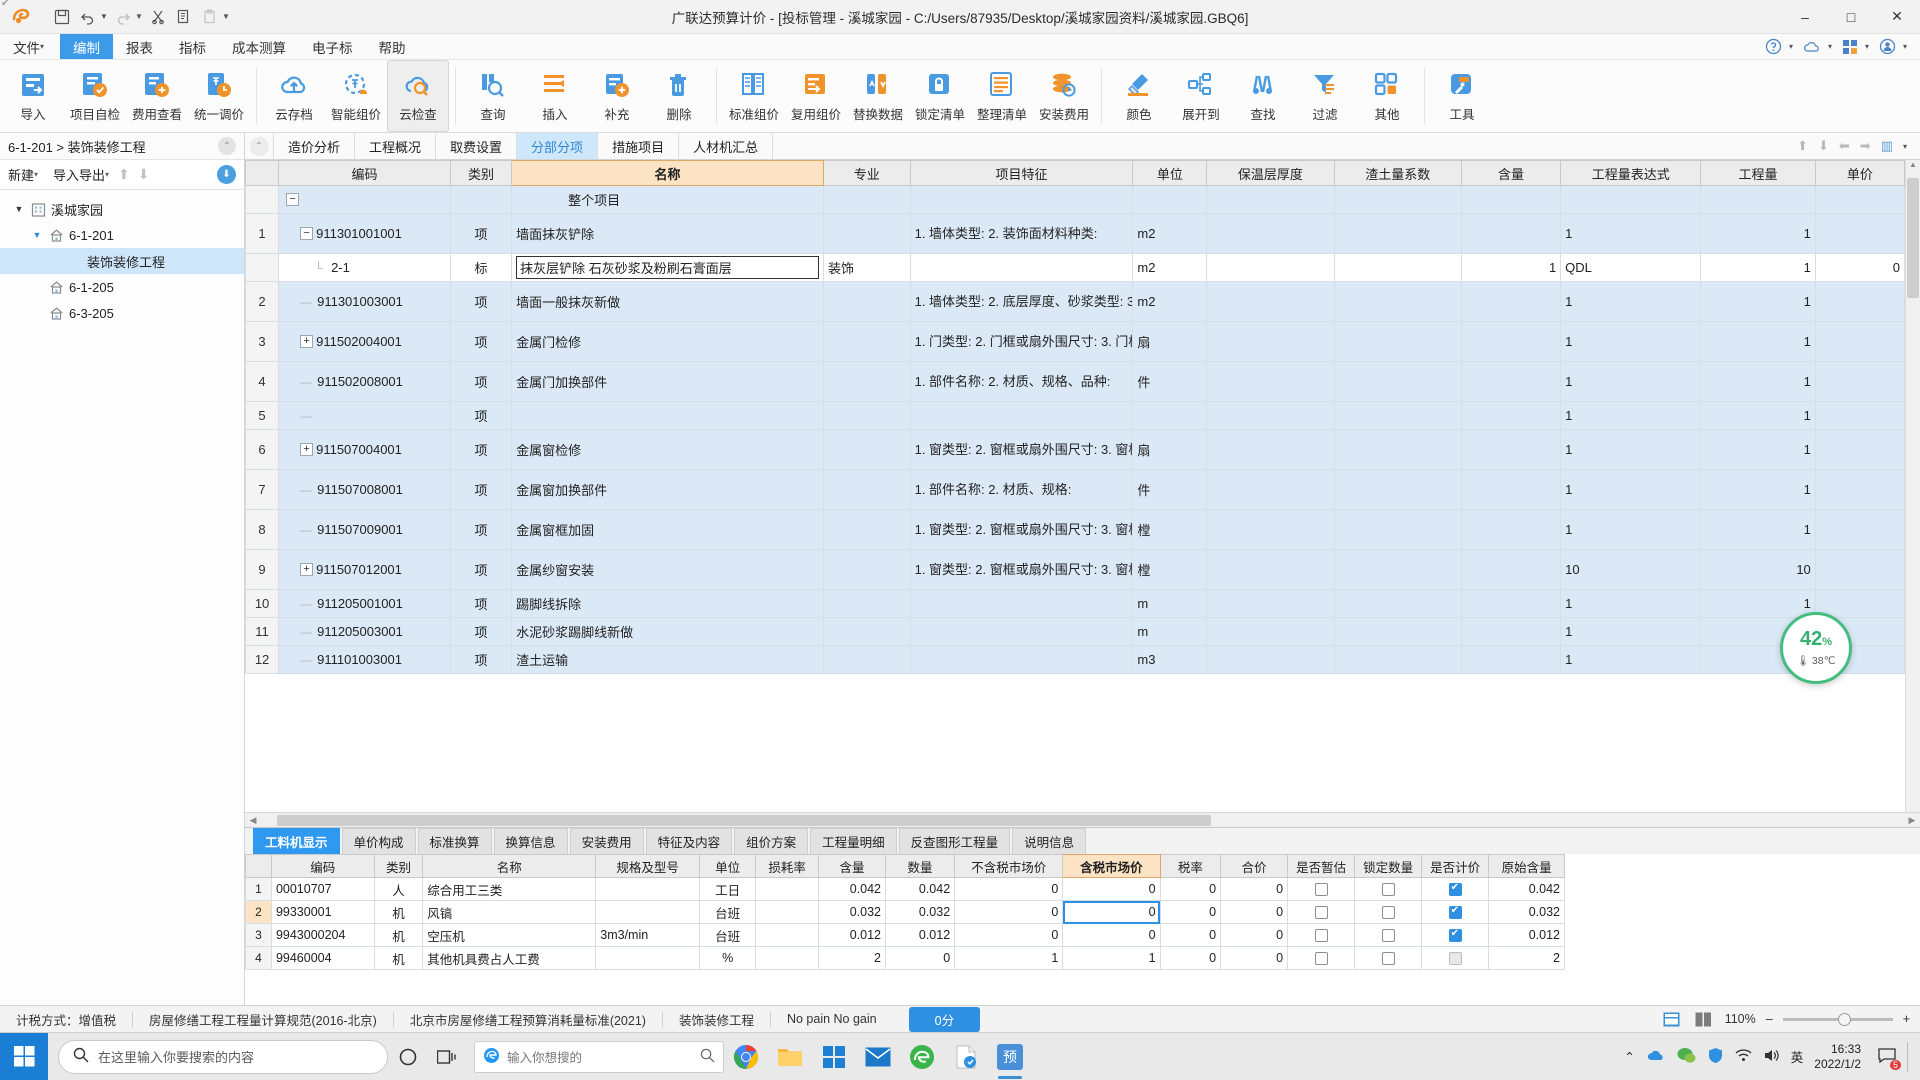  I want to click on glodon-icon: 预, so click(1010, 1056).